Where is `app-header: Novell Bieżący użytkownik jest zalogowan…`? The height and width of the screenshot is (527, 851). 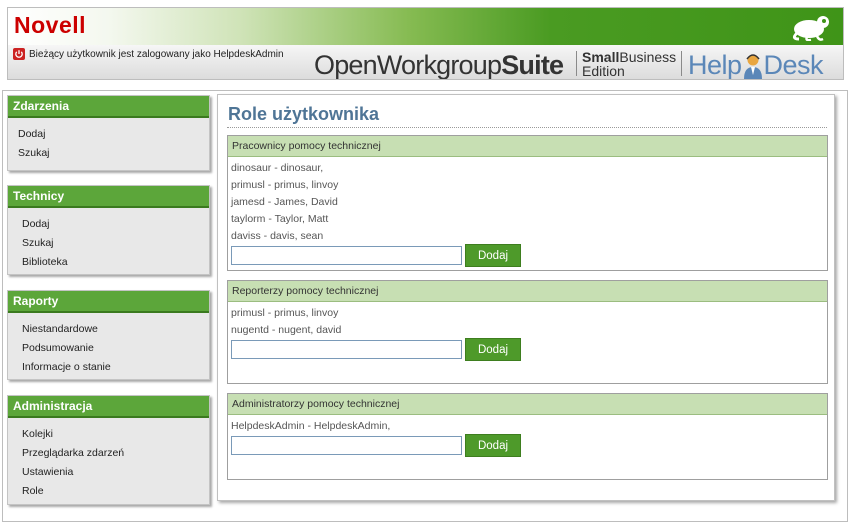
app-header: Novell Bieżący użytkownik jest zalogowan… is located at coordinates (425, 43).